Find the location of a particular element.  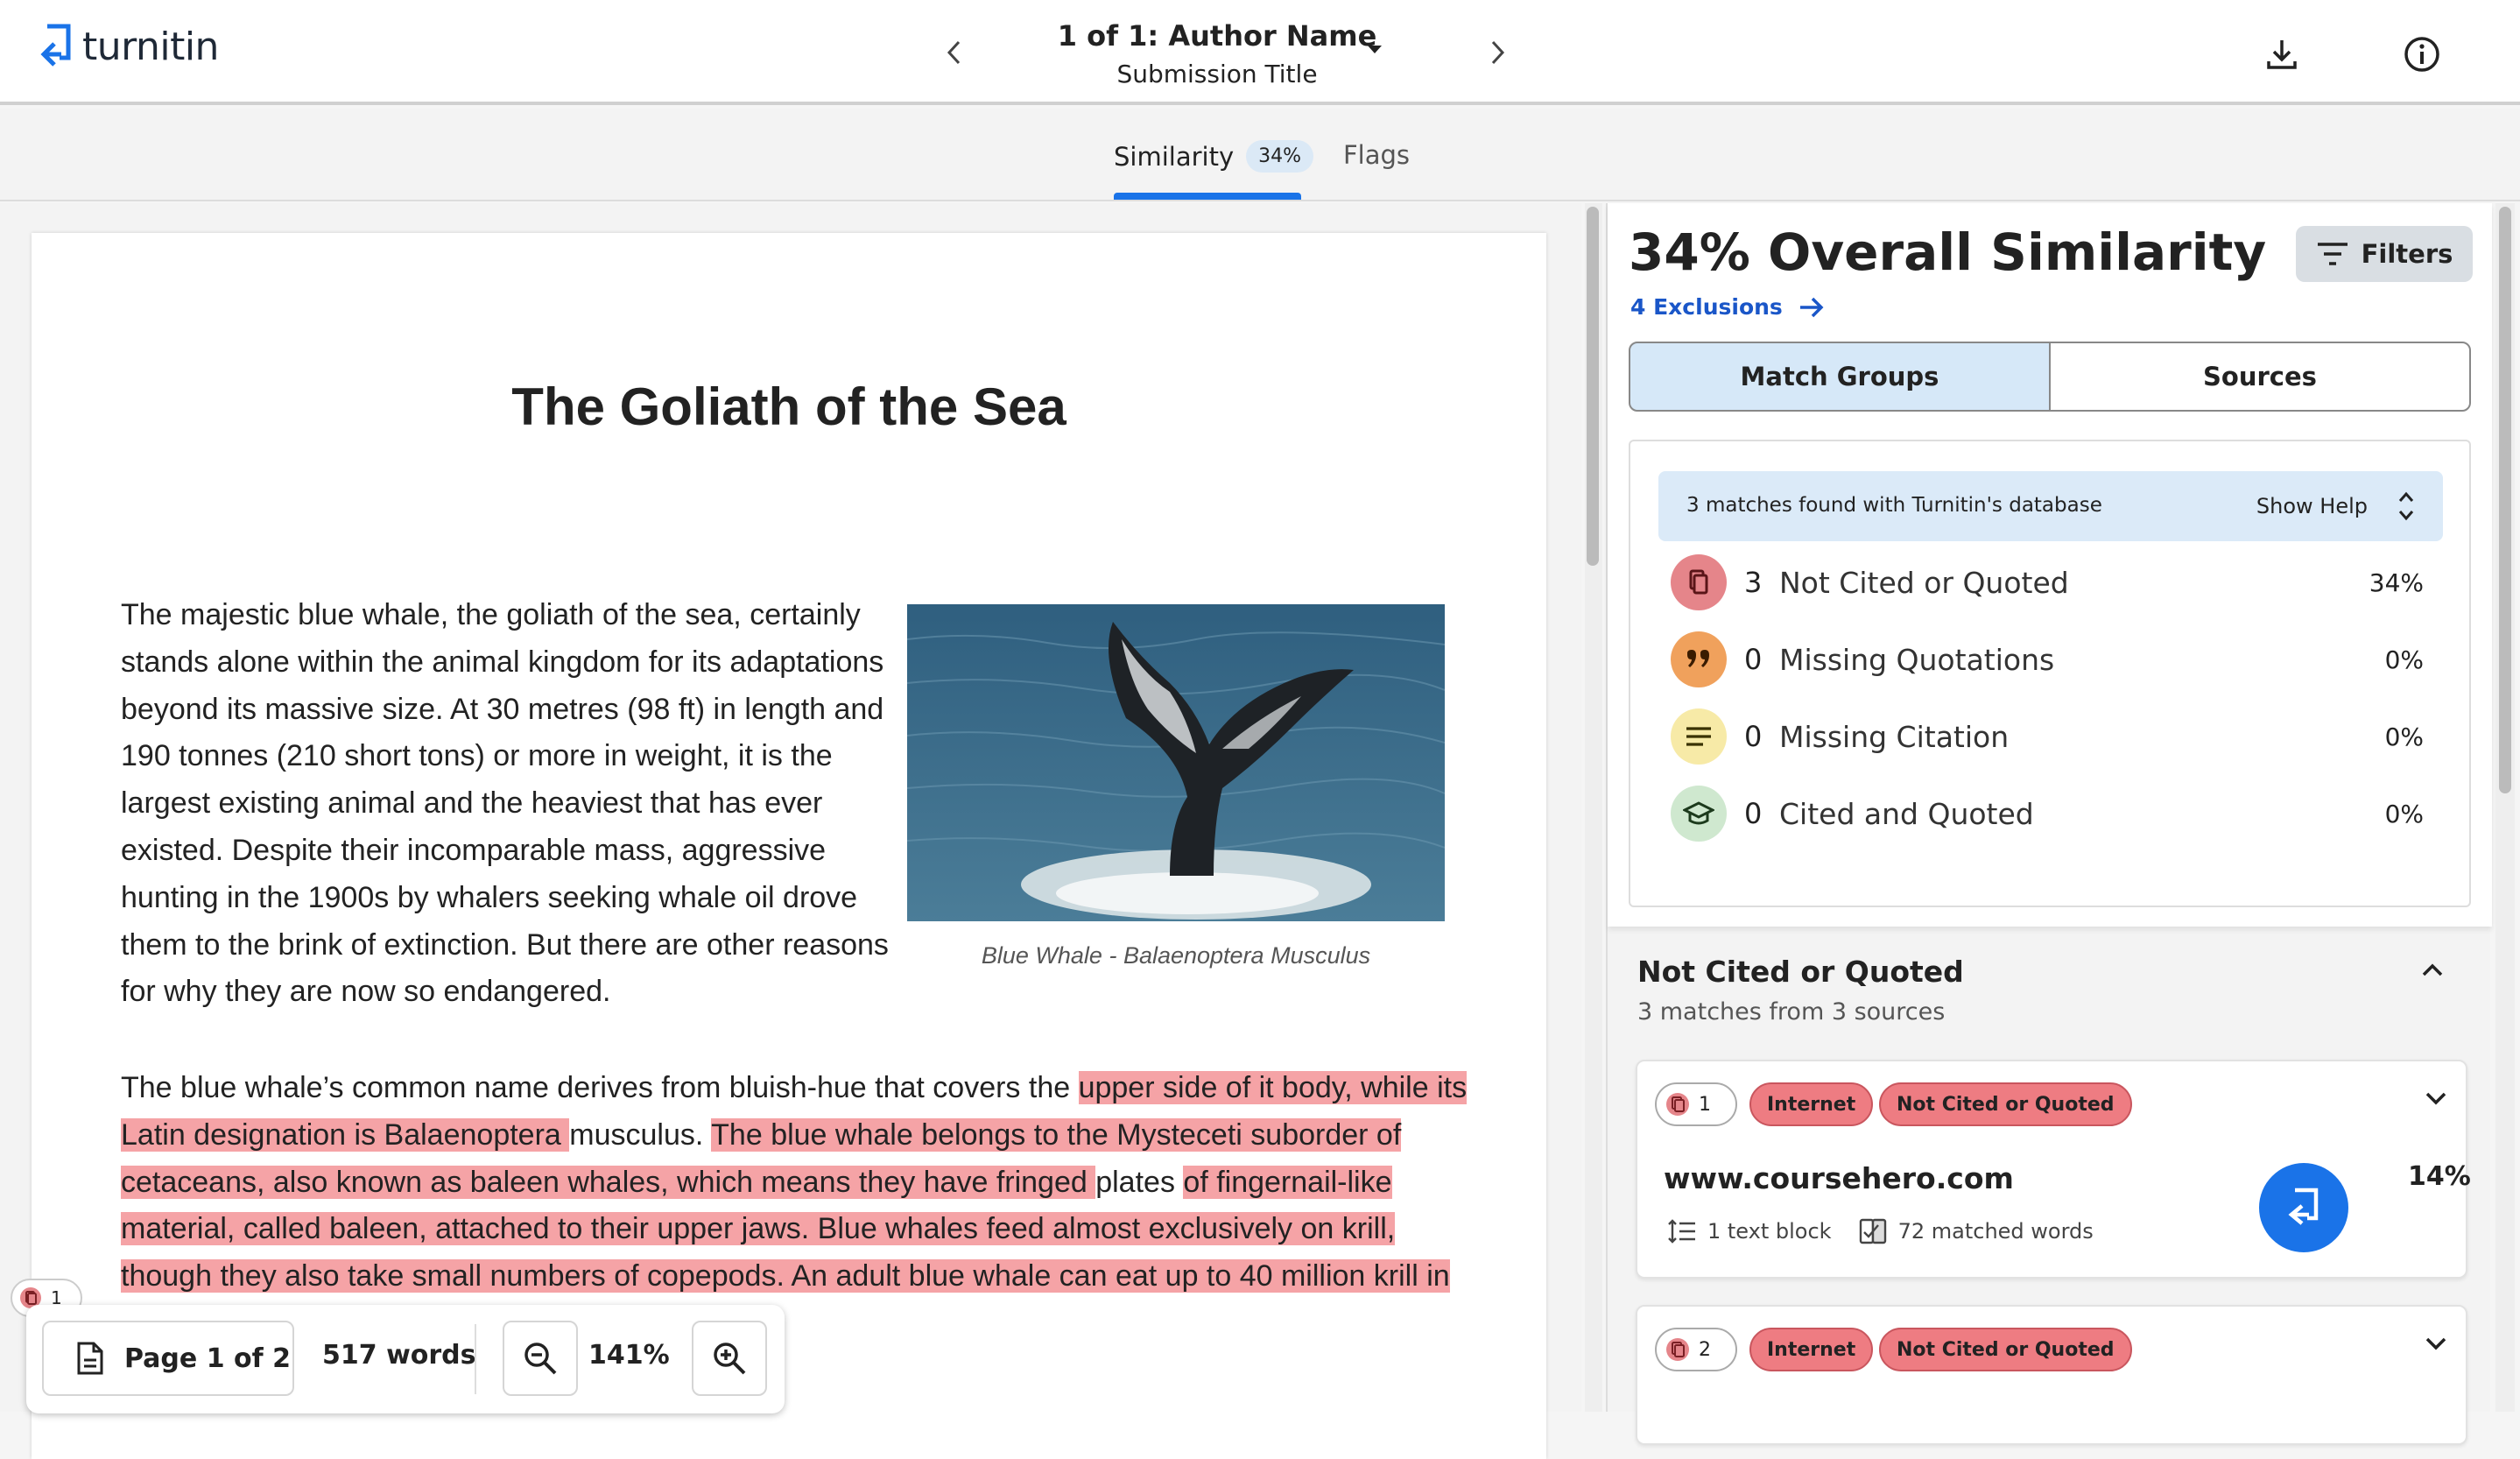

show-help-button: Show Help is located at coordinates (2312, 506).